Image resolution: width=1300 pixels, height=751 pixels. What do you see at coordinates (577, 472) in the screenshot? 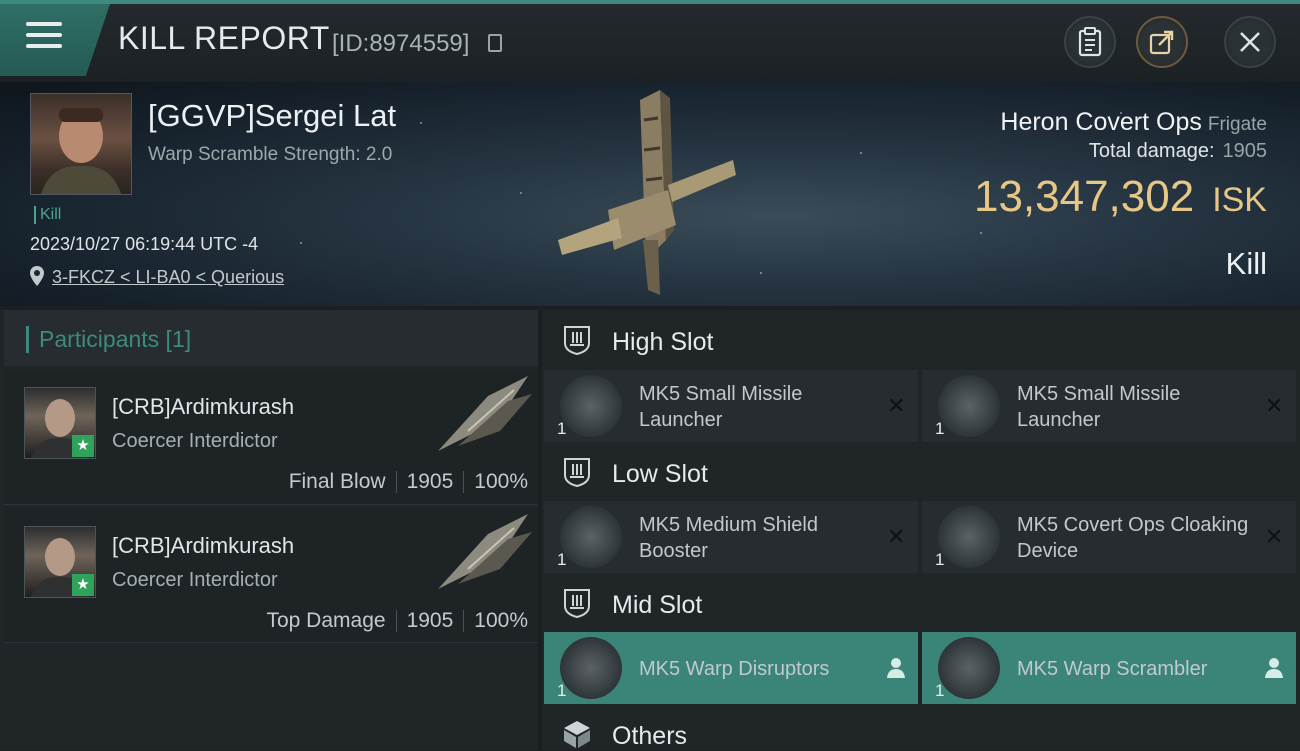
I see `low-slot-icon` at bounding box center [577, 472].